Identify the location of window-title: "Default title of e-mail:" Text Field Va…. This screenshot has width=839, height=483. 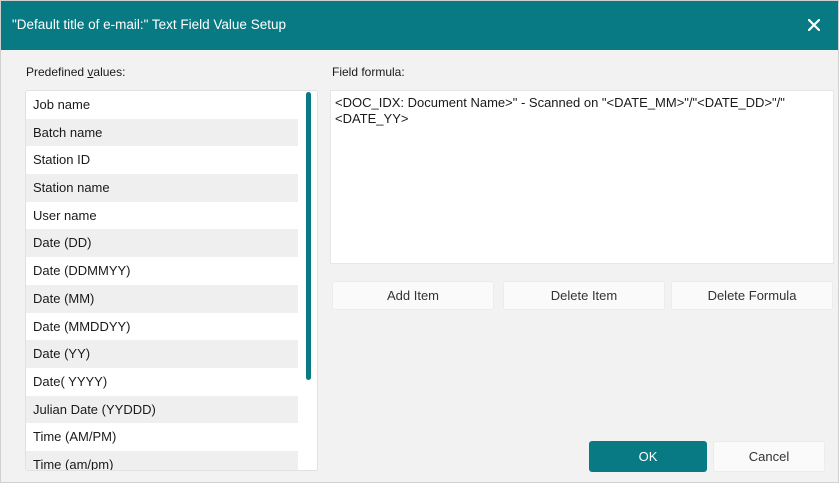
(149, 24).